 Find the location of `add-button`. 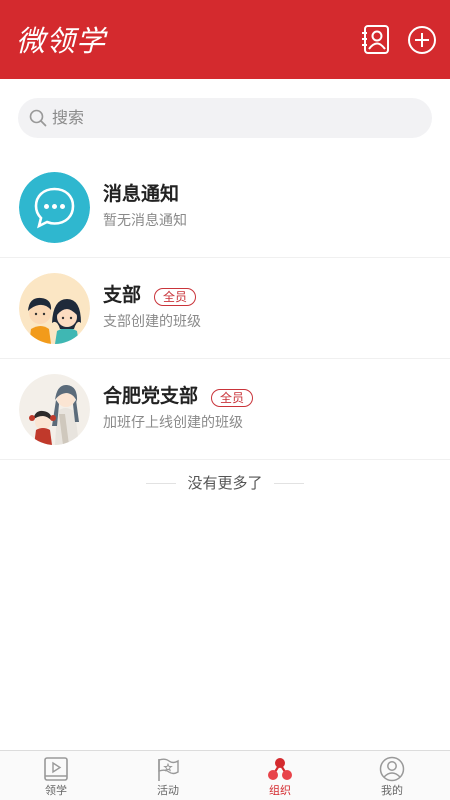

add-button is located at coordinates (422, 40).